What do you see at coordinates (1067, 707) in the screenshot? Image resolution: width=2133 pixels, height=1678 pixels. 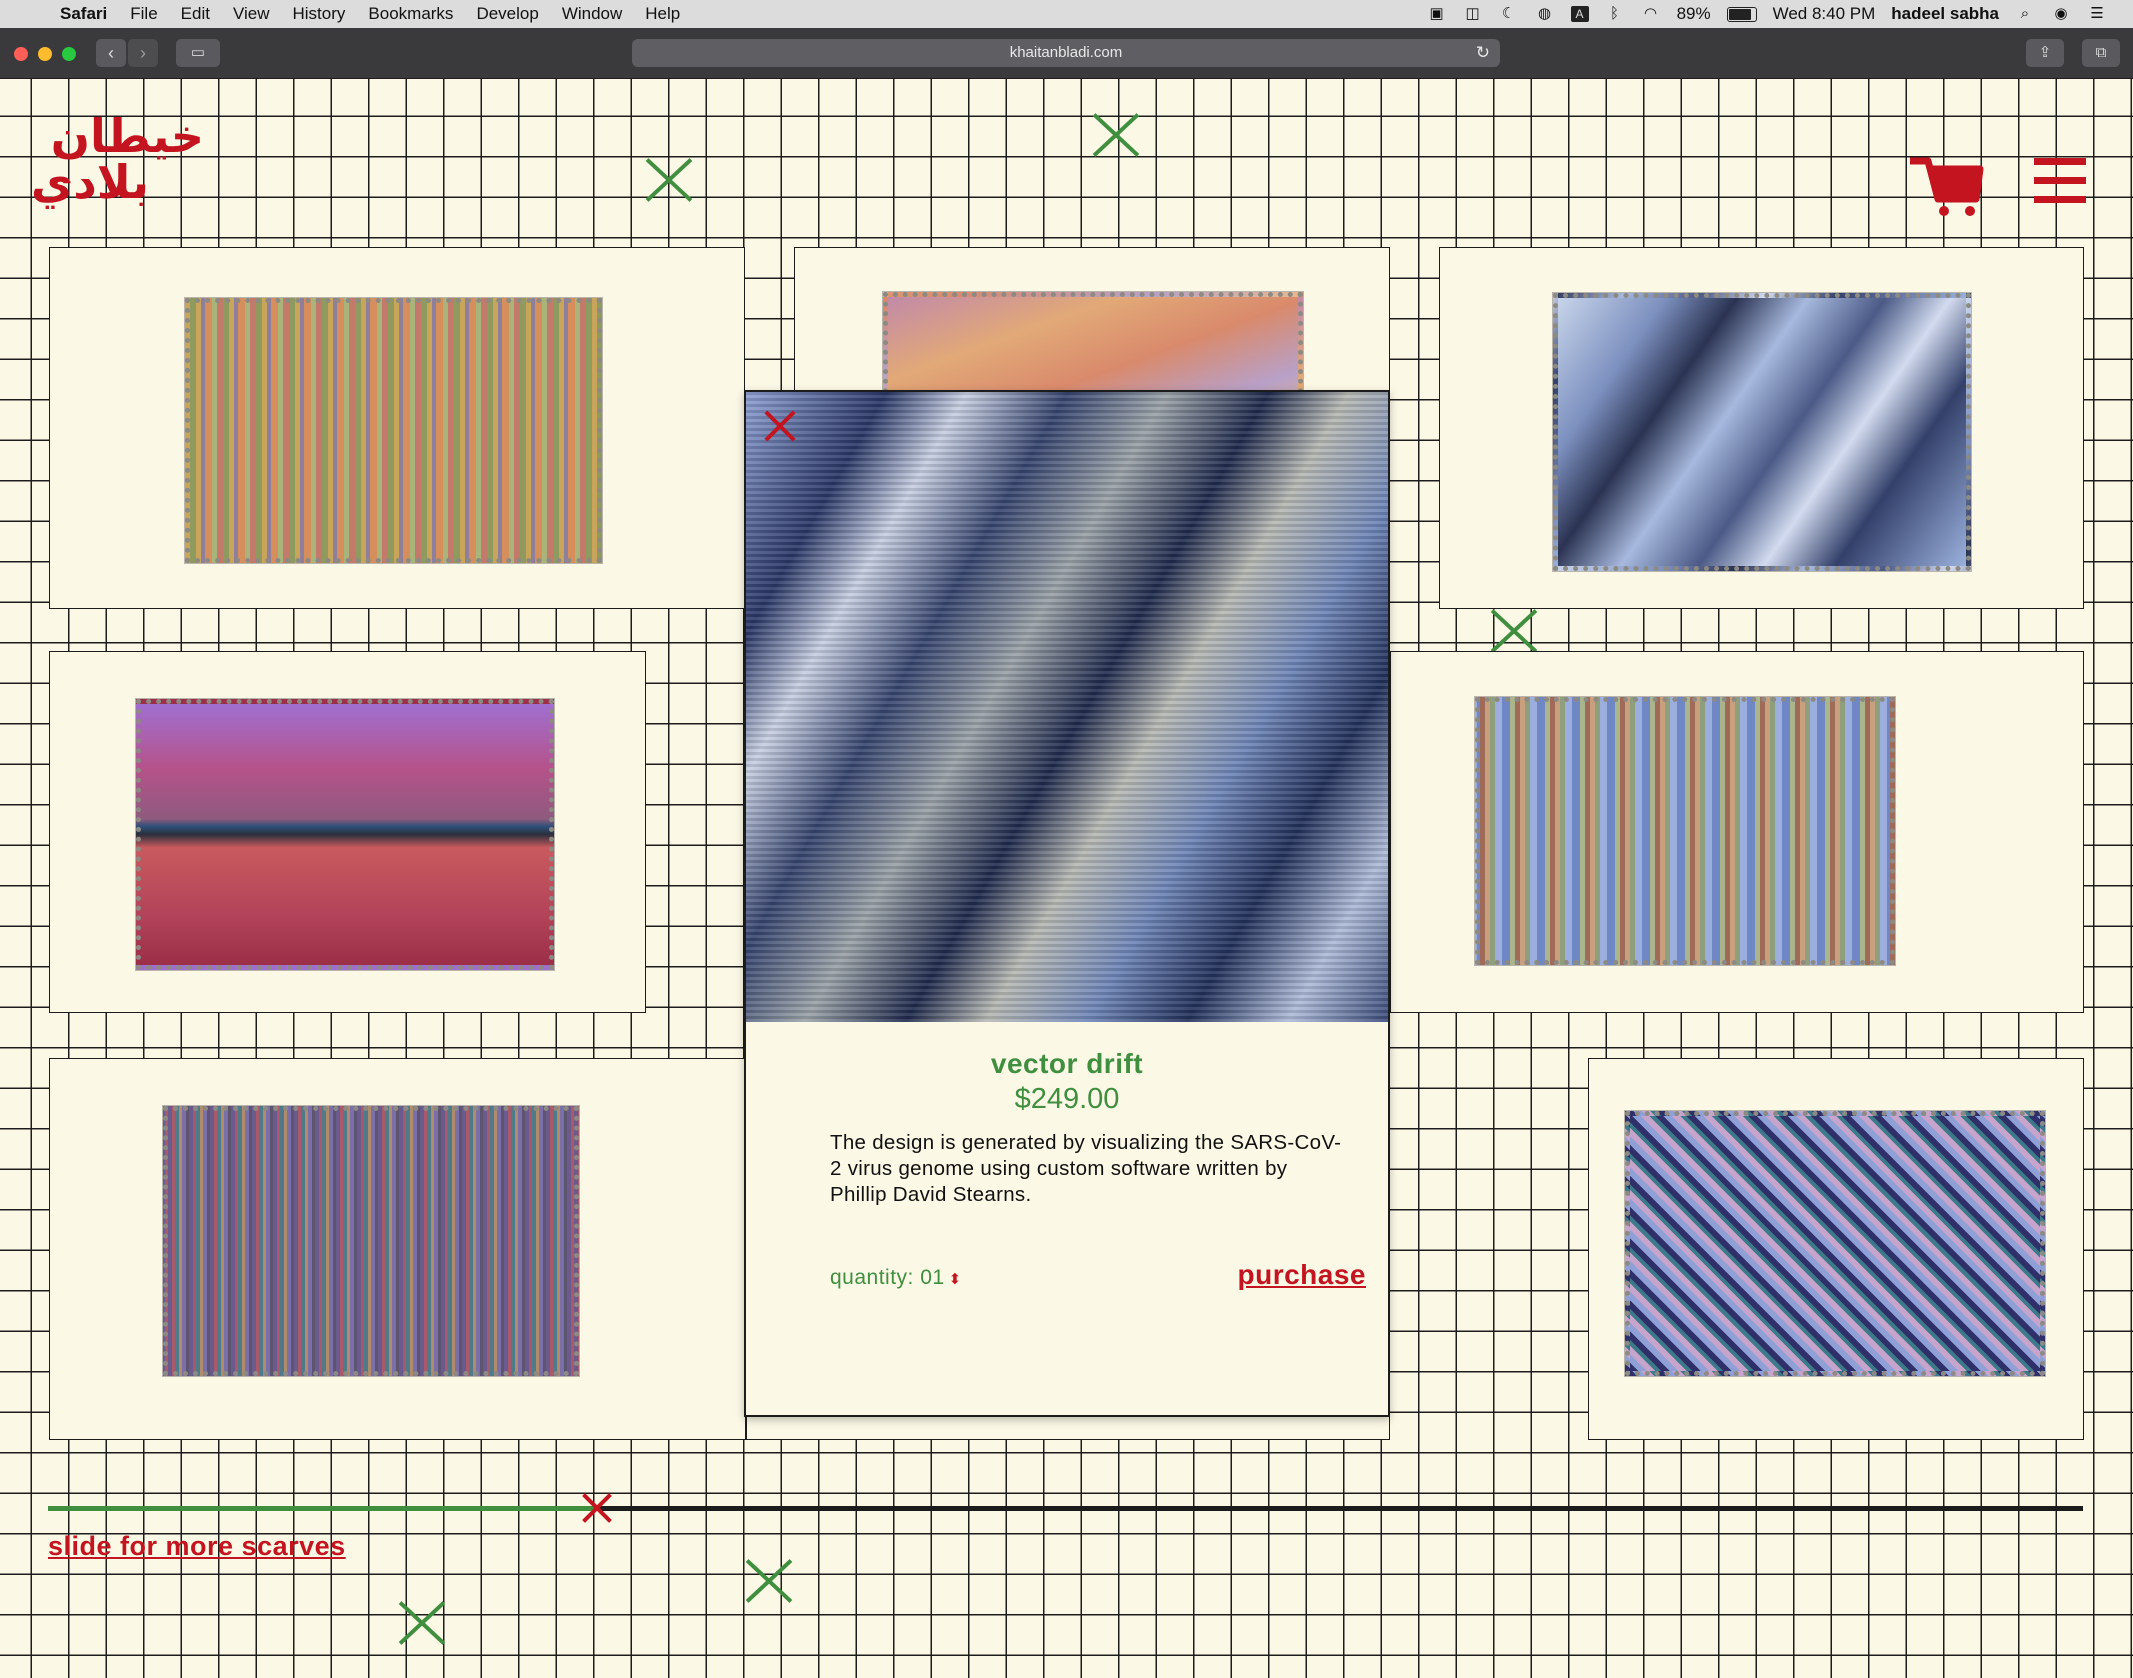 I see `product-image` at bounding box center [1067, 707].